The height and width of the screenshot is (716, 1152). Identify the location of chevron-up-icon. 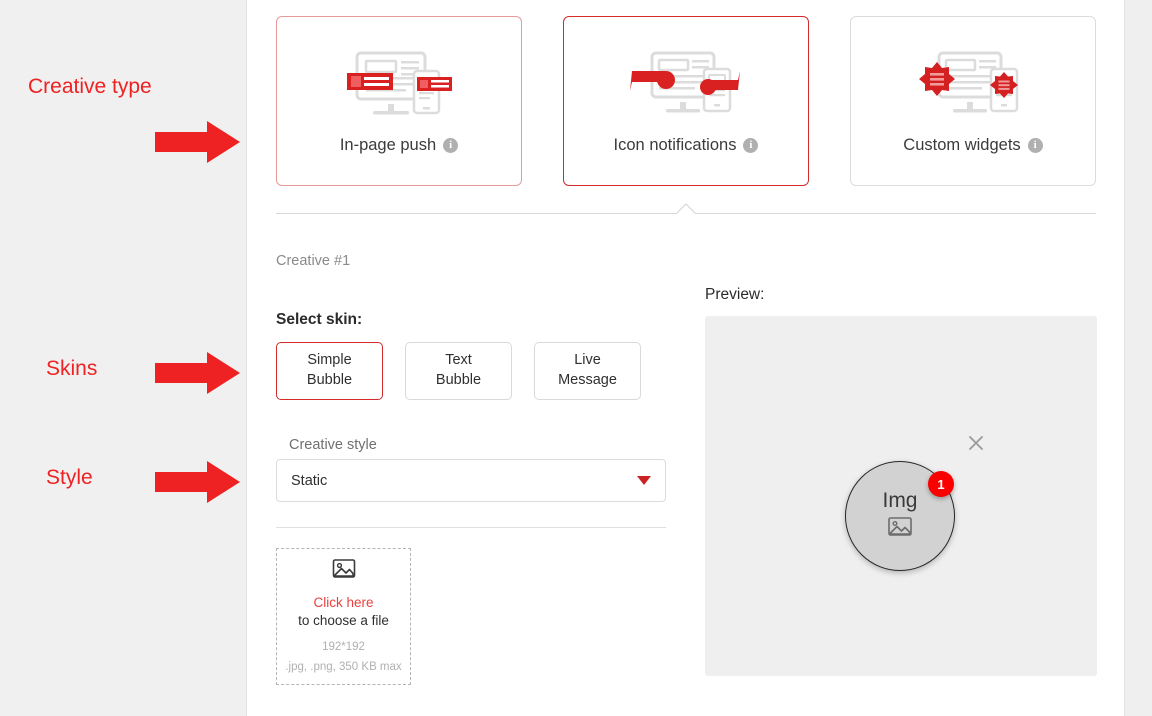
(686, 208).